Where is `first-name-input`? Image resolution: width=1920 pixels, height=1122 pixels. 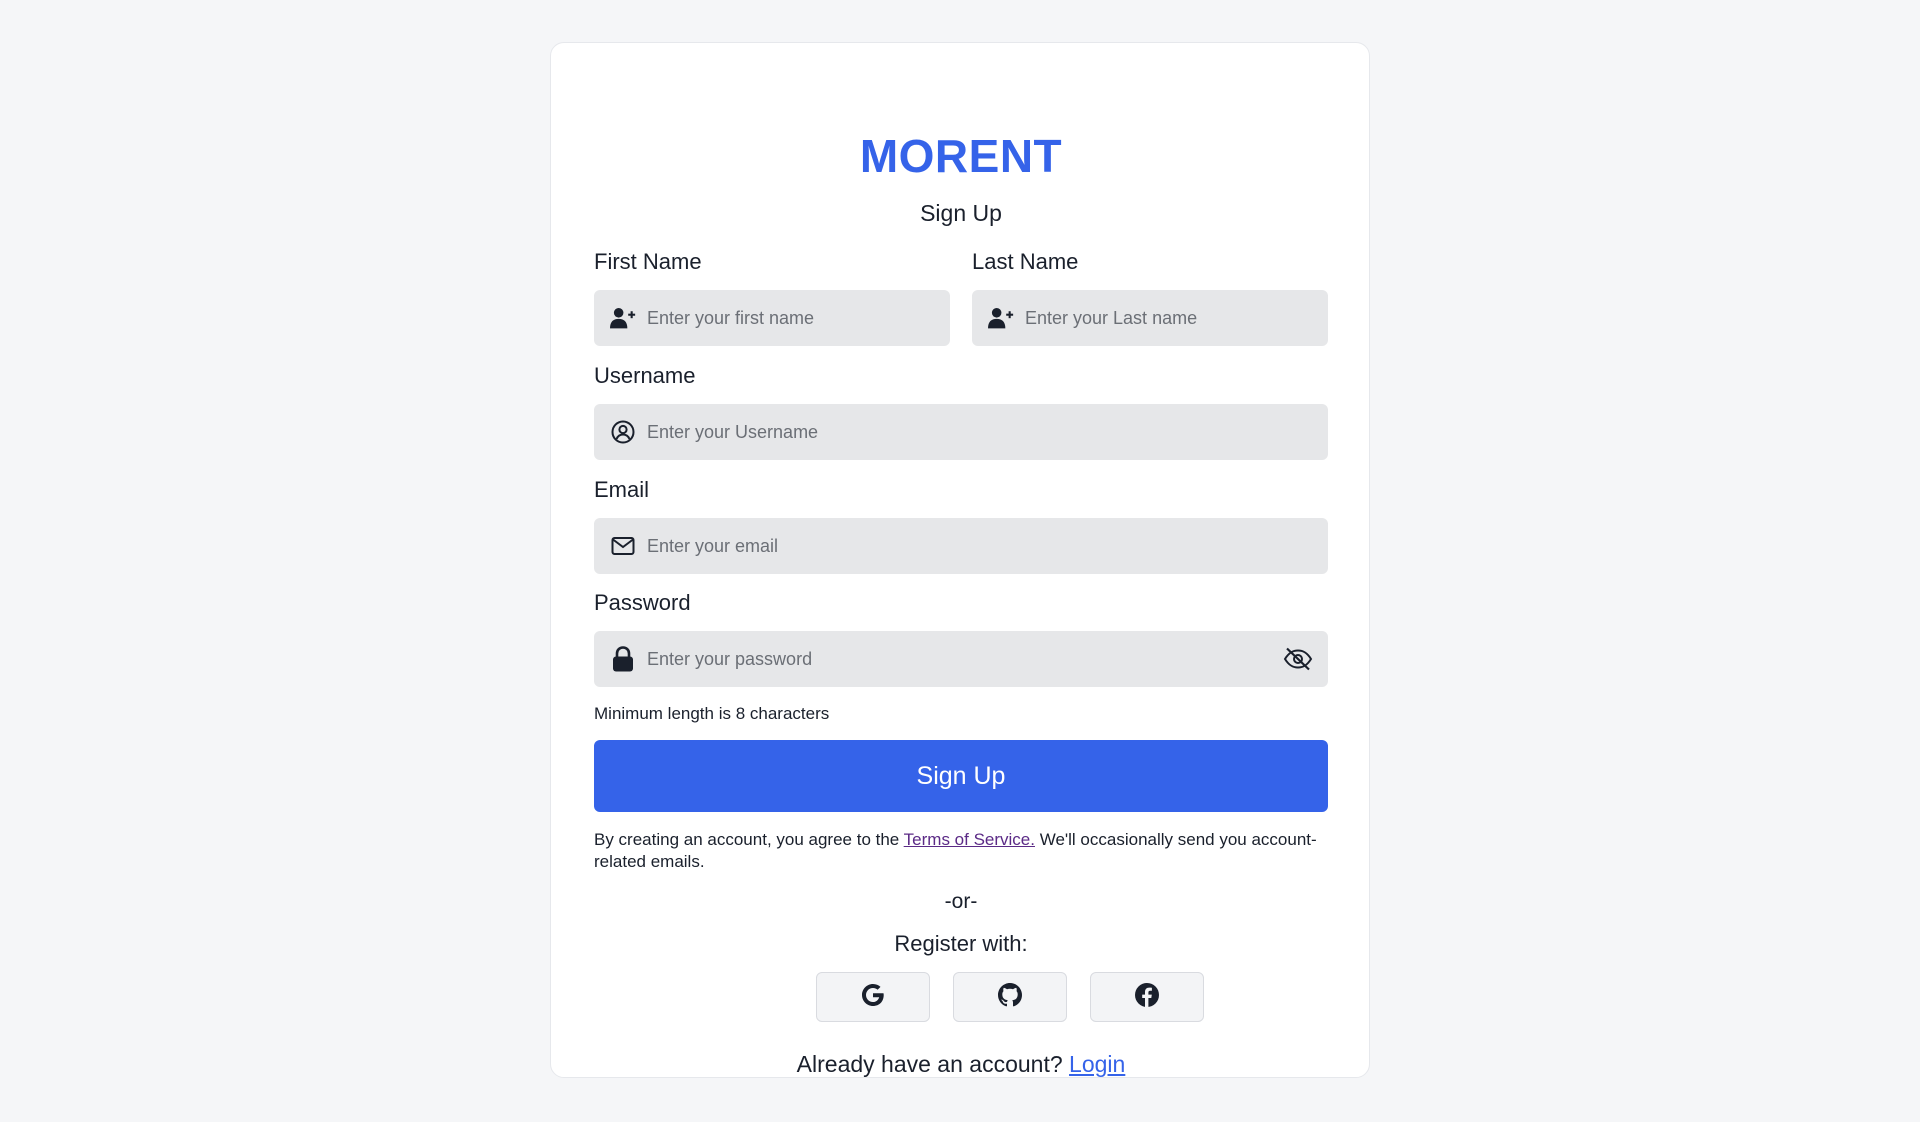
first-name-input is located at coordinates (792, 318).